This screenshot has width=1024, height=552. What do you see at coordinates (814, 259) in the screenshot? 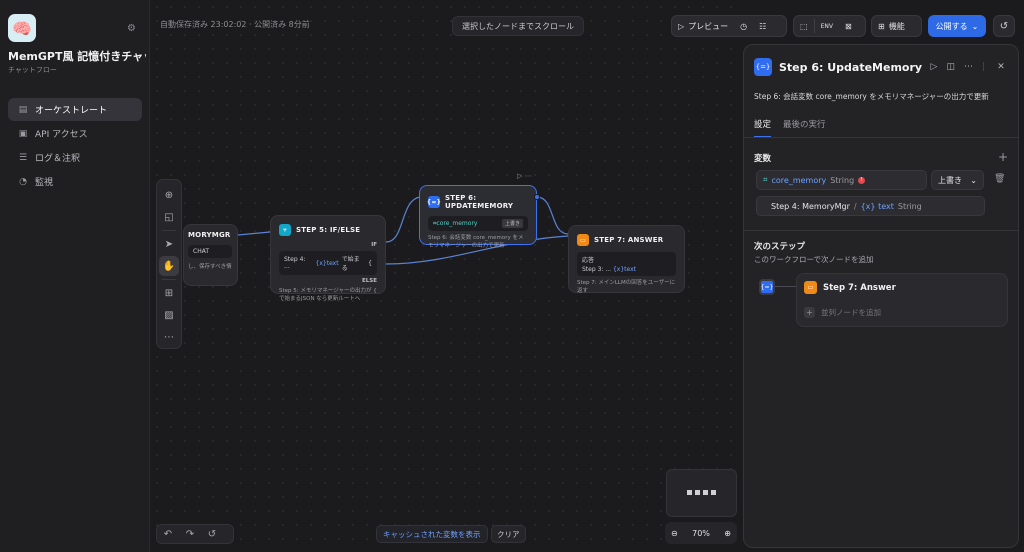
I see `next-step-subtitle: このワークフローで次ノードを追加` at bounding box center [814, 259].